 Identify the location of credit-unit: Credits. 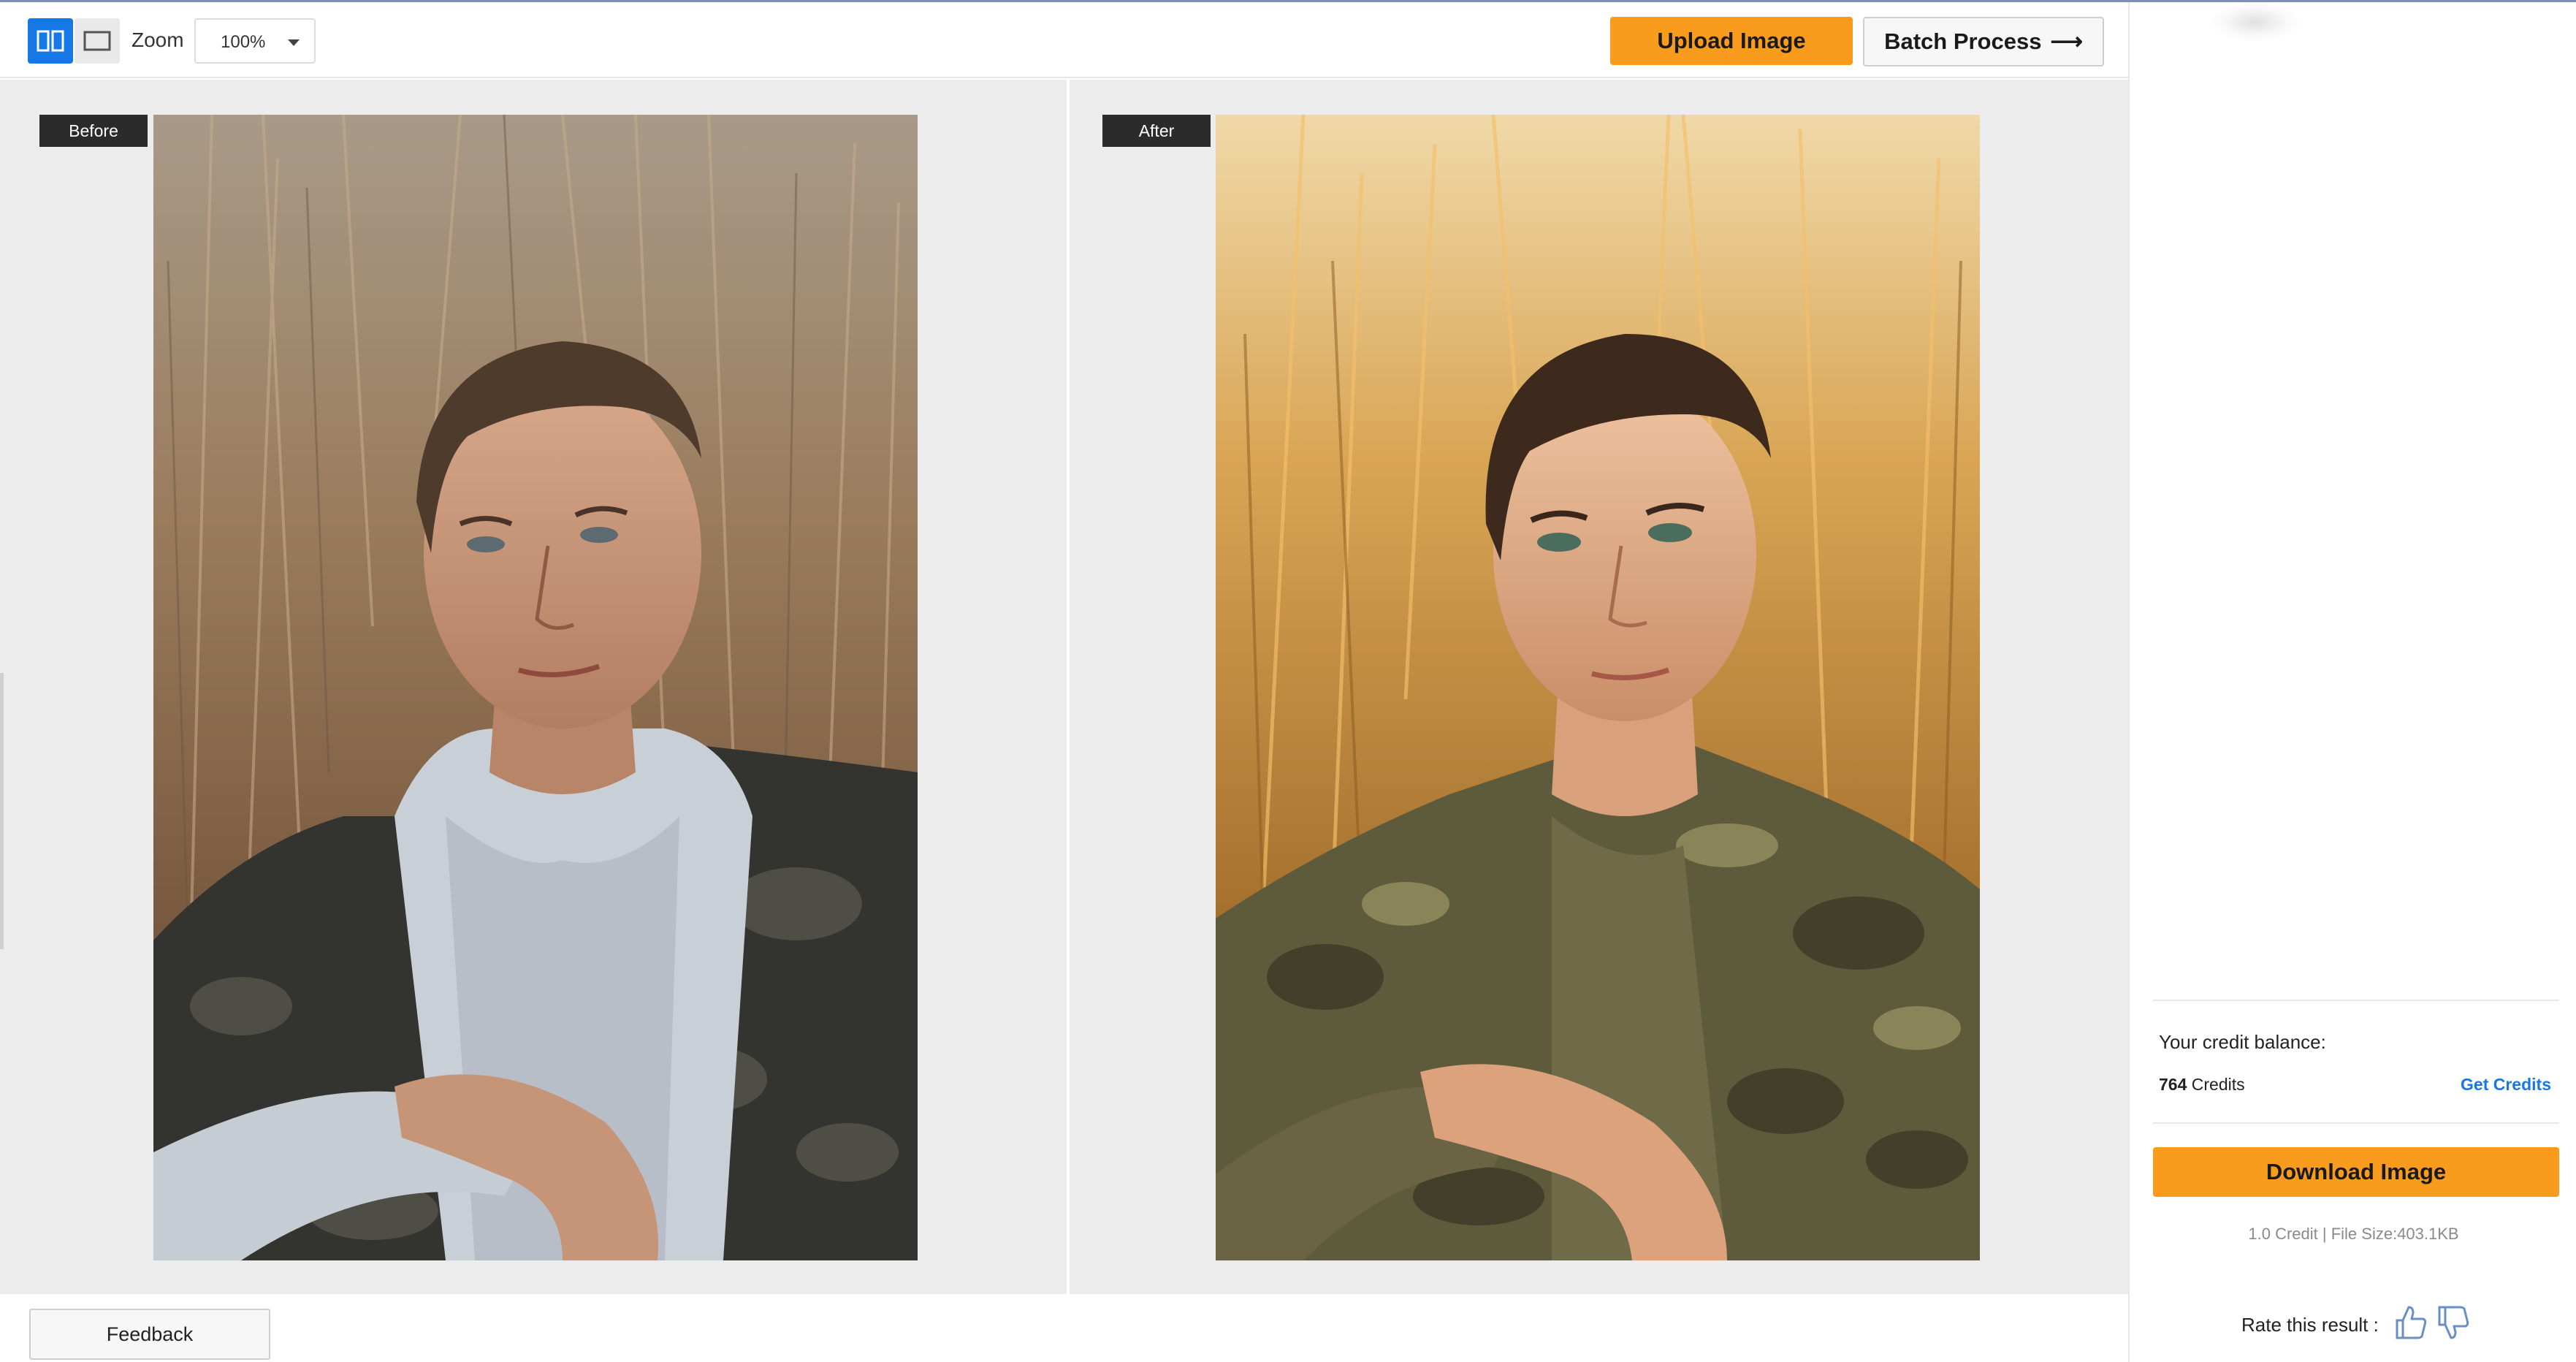
(2216, 1084).